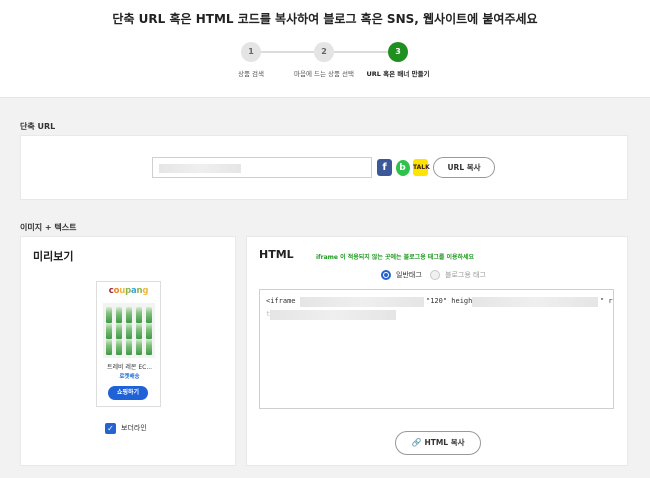  I want to click on html-title: HTML, so click(276, 254).